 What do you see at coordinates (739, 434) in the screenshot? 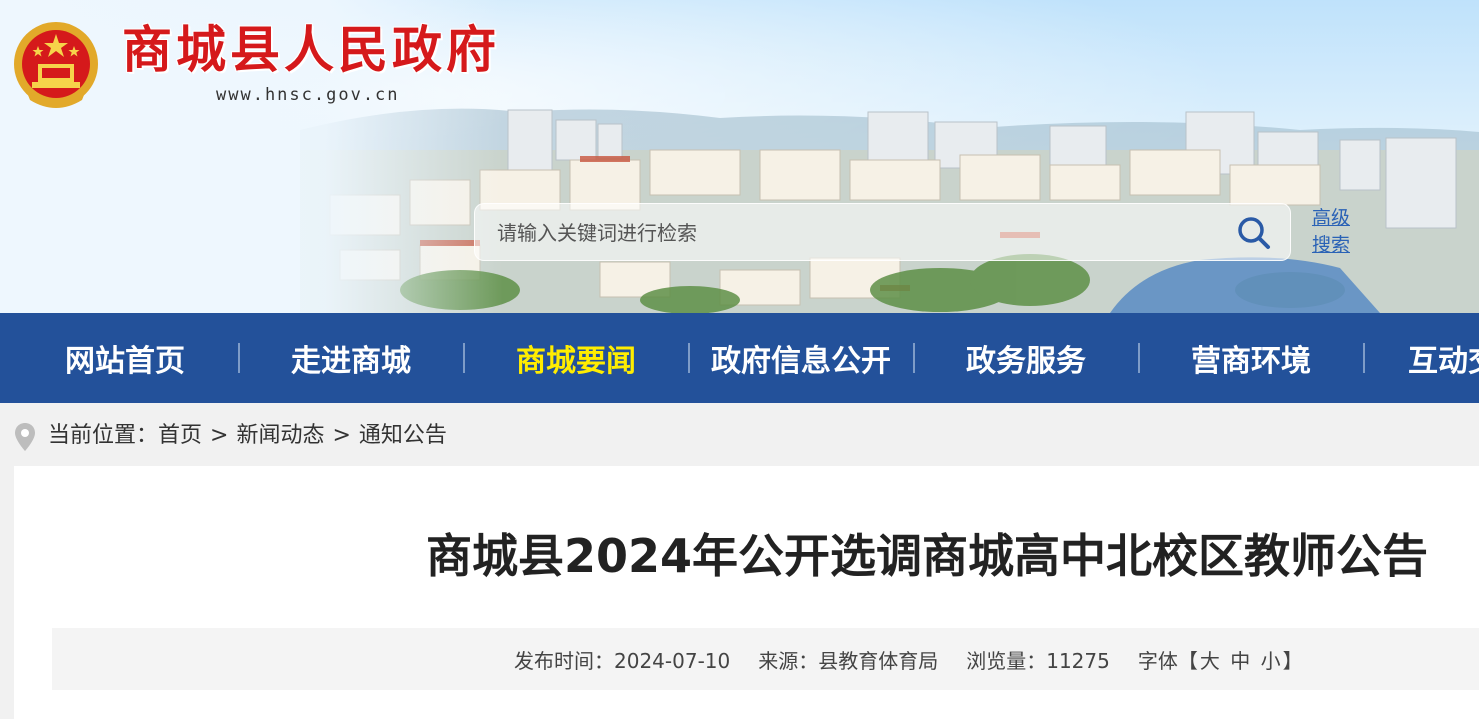
I see `breadcrumb: 当前位置：首页 > 新闻动态 > 通知公告` at bounding box center [739, 434].